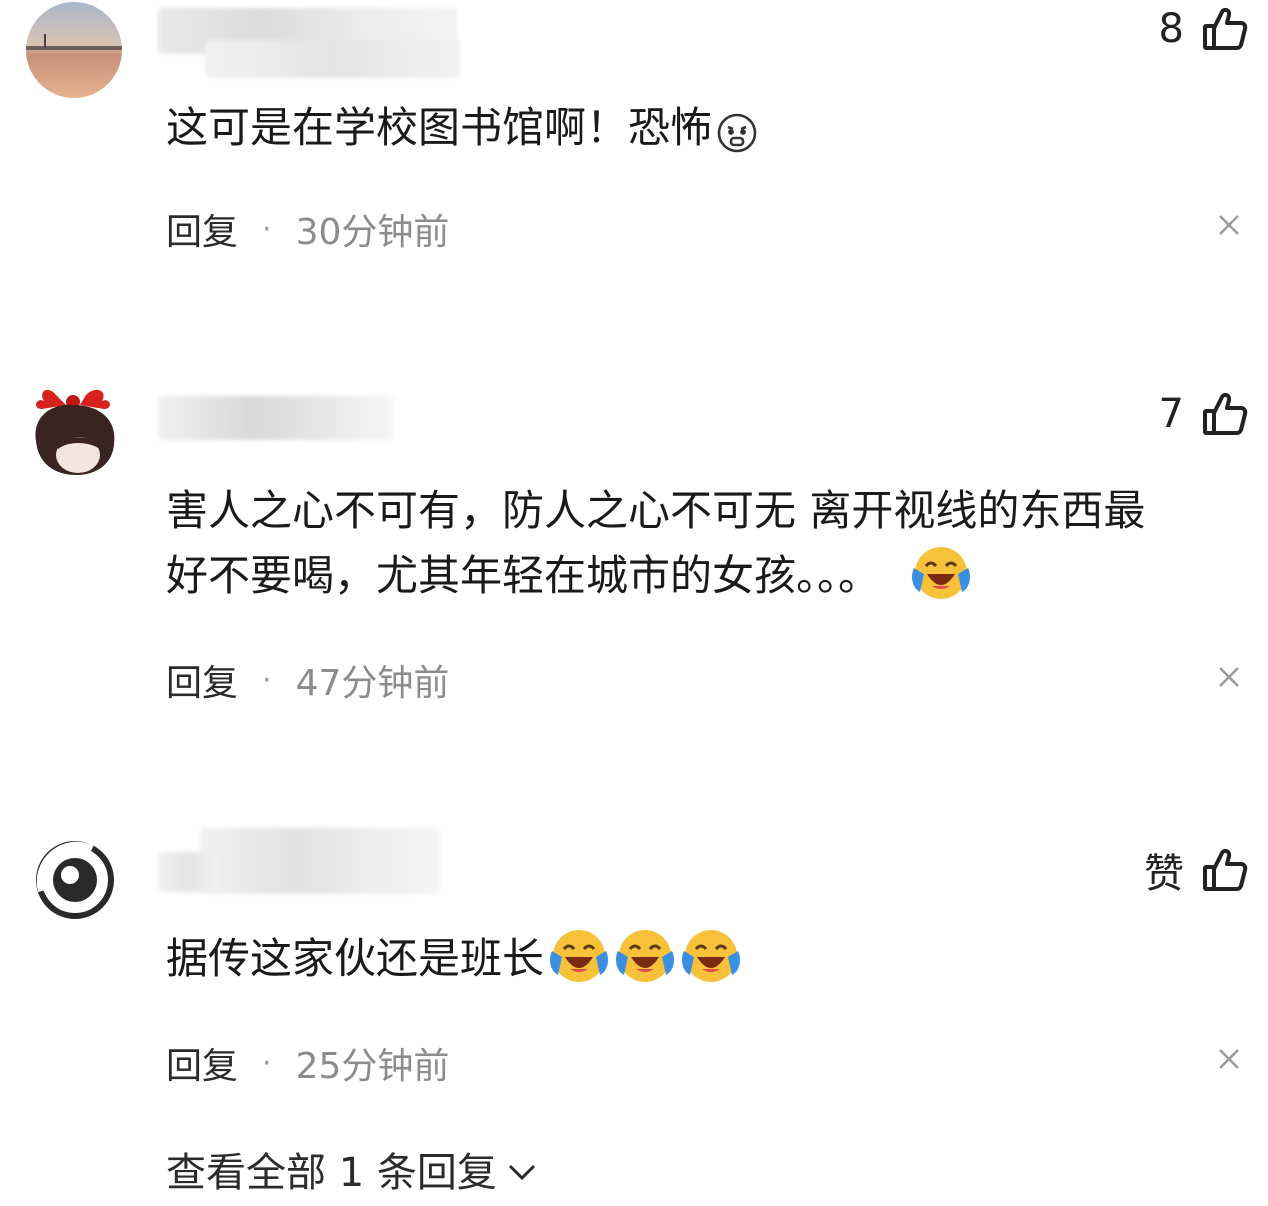 The image size is (1268, 1206). I want to click on comment-text-2-line1: 害人之心不可有，防人之心不可无 离开视线的东西最, so click(656, 510).